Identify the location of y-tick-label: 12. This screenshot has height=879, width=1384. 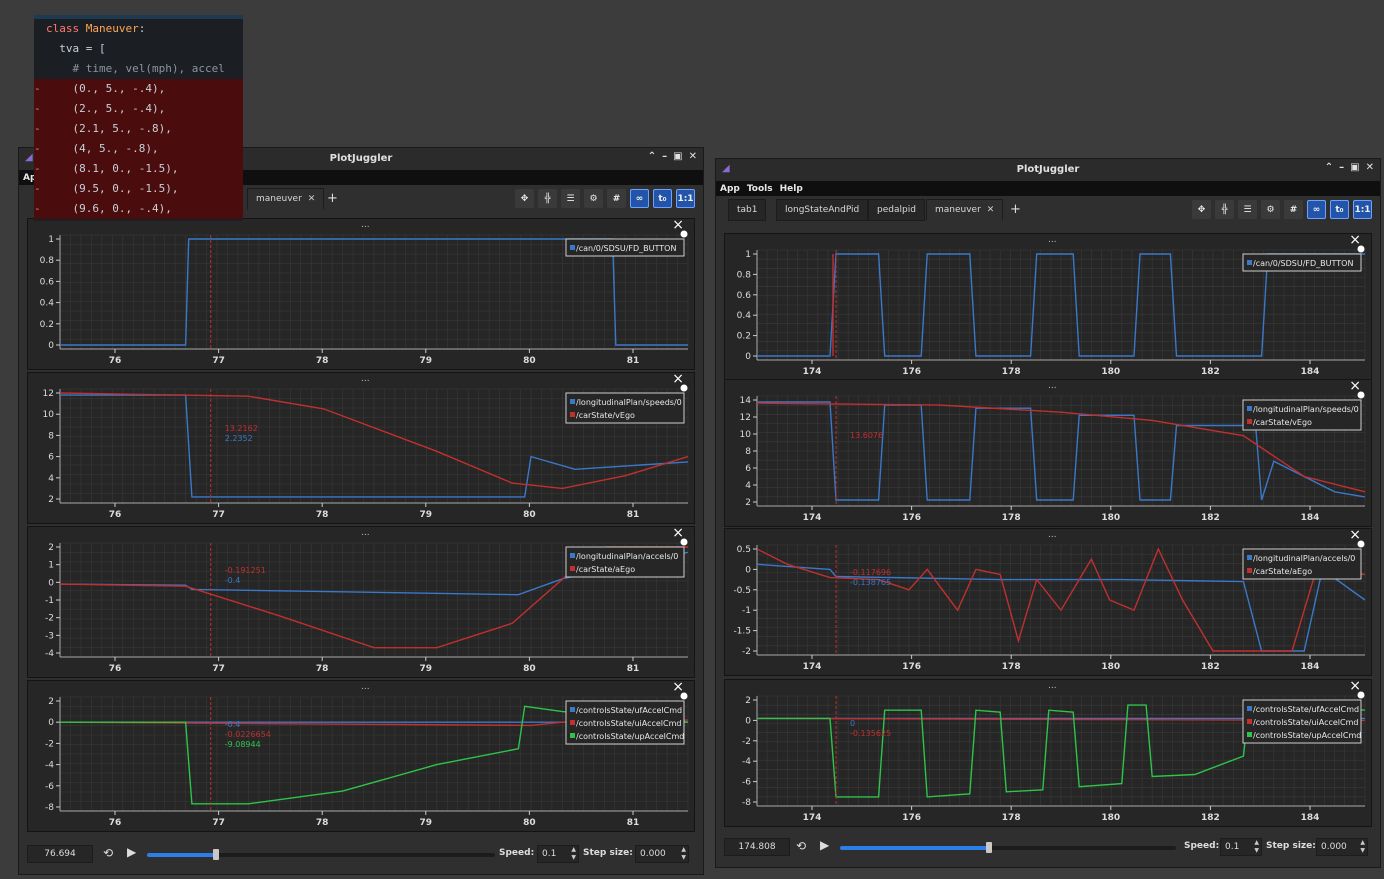
(745, 418).